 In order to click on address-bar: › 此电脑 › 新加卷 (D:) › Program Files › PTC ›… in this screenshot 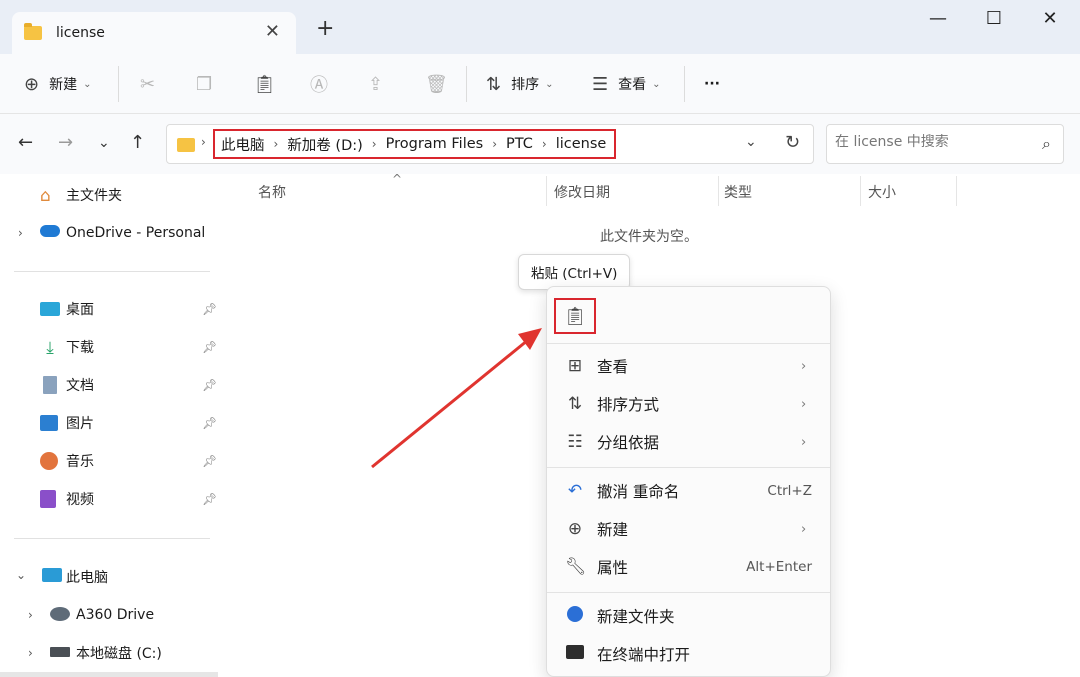, I will do `click(490, 144)`.